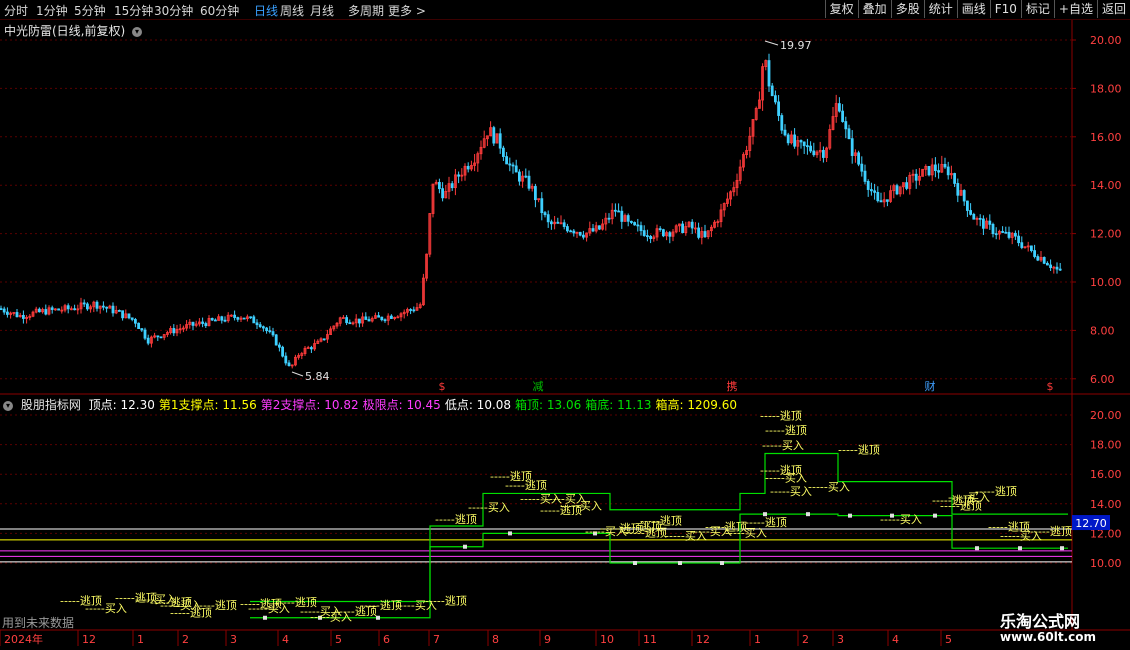  What do you see at coordinates (548, 405) in the screenshot?
I see `indicator-value: 箱顶: 13.06` at bounding box center [548, 405].